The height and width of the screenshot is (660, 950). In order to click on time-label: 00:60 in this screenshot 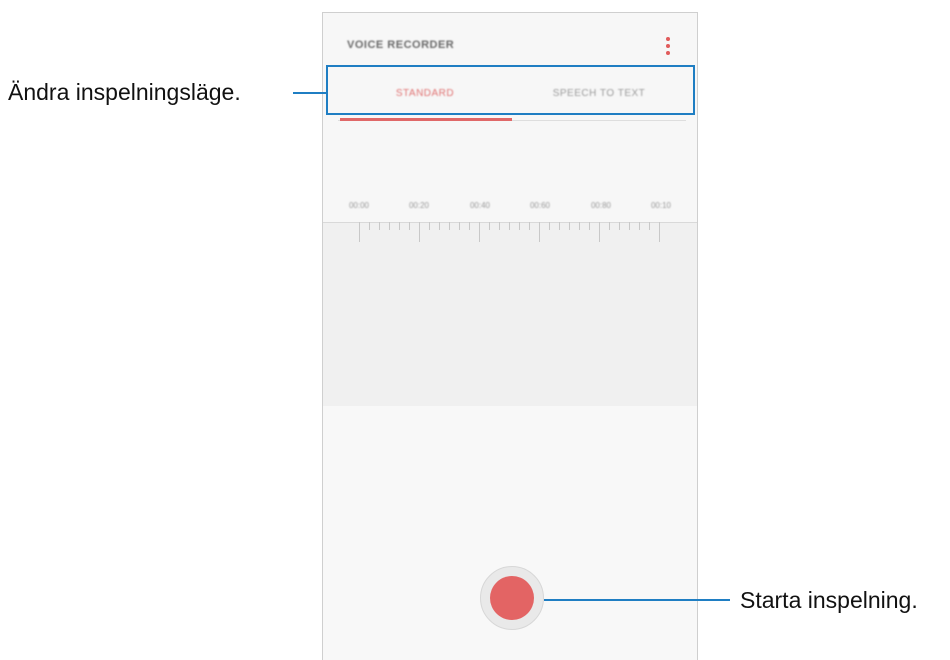, I will do `click(540, 205)`.